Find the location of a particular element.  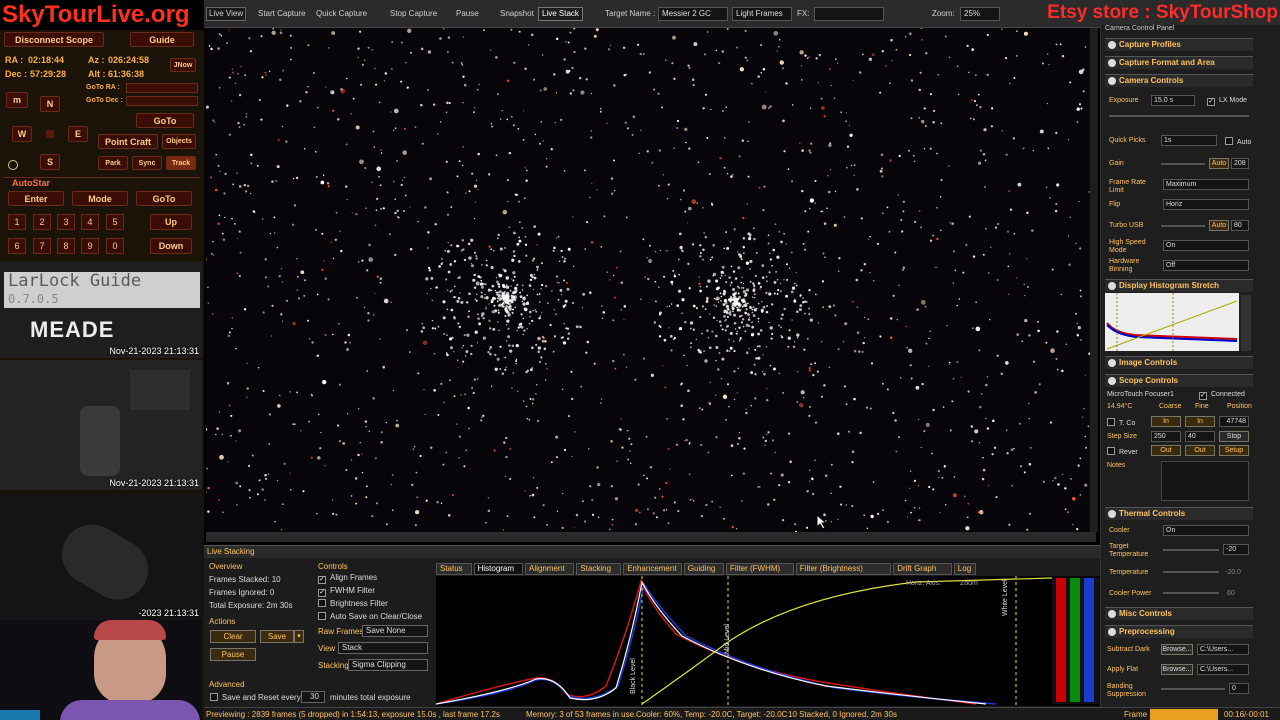

zoom-toggle: Zoom is located at coordinates (969, 583).